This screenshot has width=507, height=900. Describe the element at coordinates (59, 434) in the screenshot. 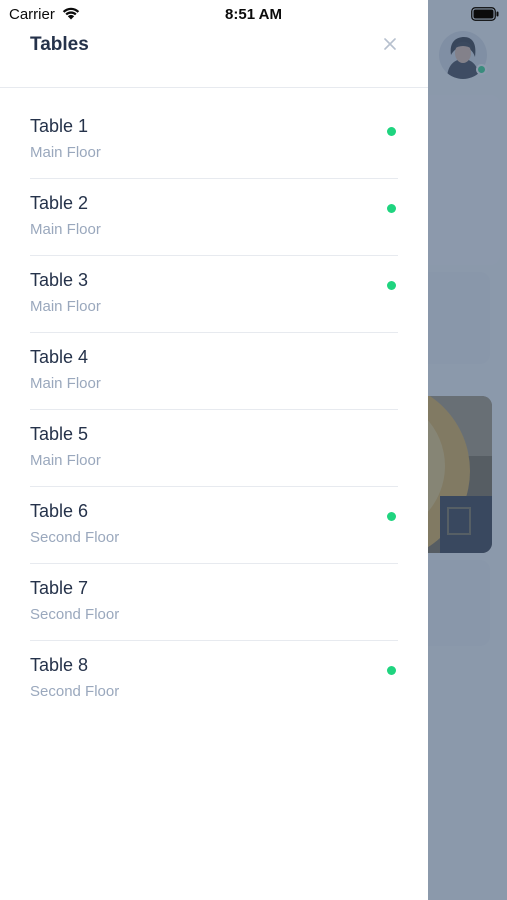

I see `table-name: Table 5` at that location.